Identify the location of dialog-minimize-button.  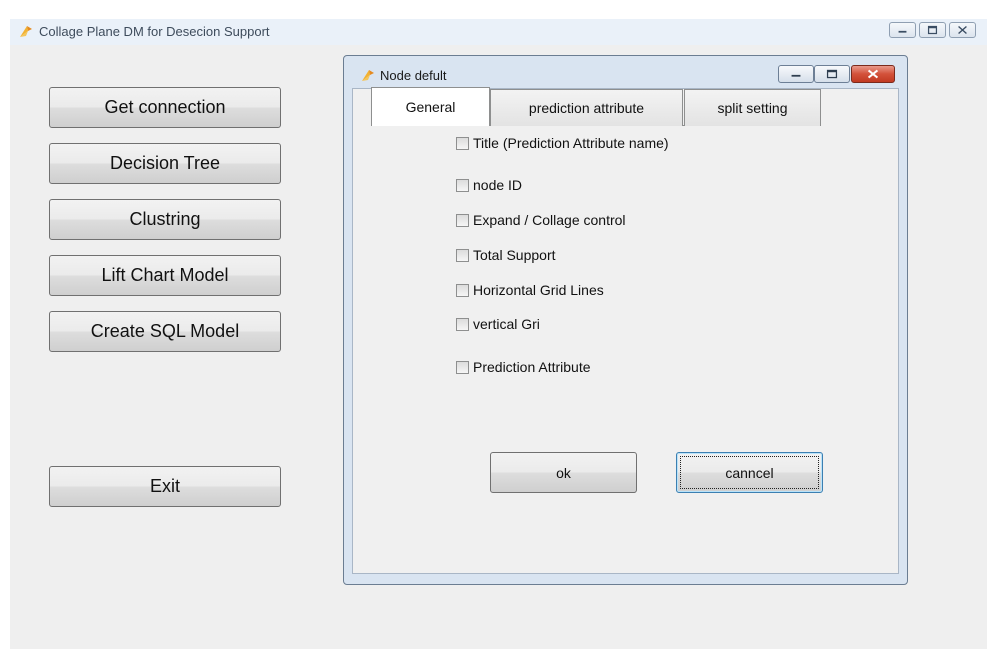
(796, 74).